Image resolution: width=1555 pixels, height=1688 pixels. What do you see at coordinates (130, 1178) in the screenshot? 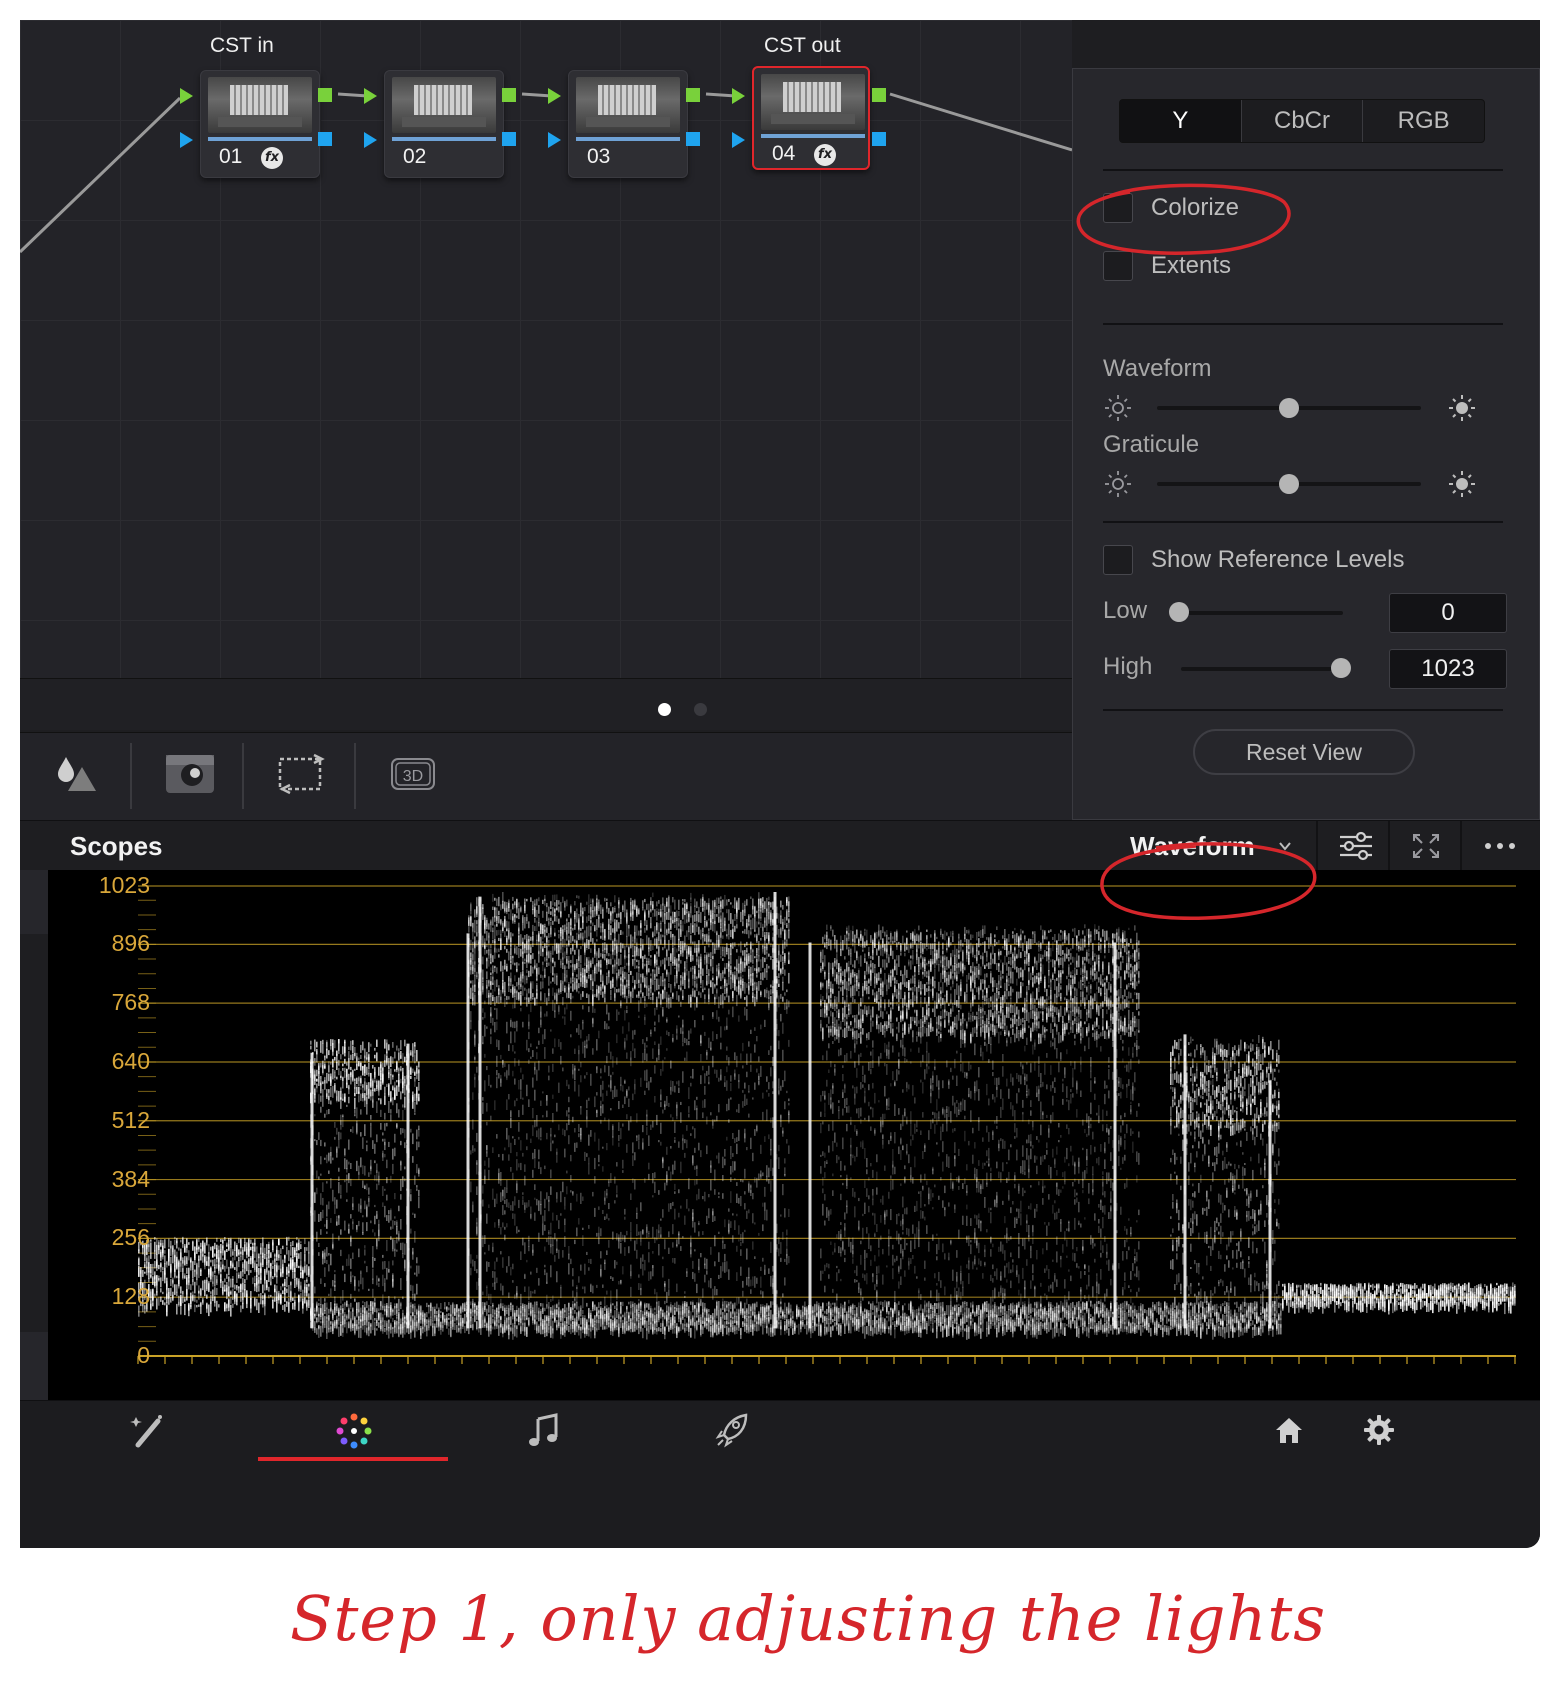
I see `y-tick-label: 384` at bounding box center [130, 1178].